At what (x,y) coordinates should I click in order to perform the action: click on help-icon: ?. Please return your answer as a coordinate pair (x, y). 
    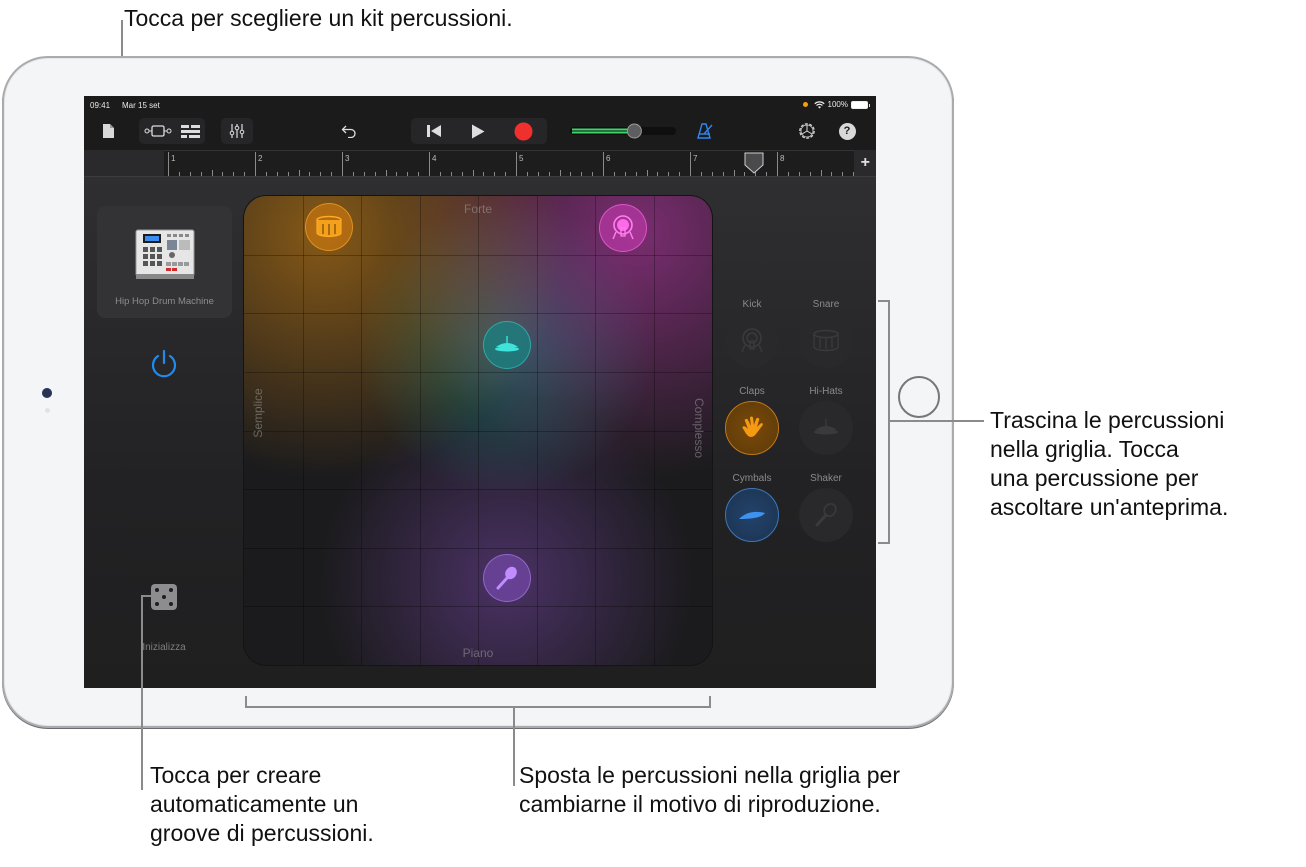
    Looking at the image, I should click on (847, 131).